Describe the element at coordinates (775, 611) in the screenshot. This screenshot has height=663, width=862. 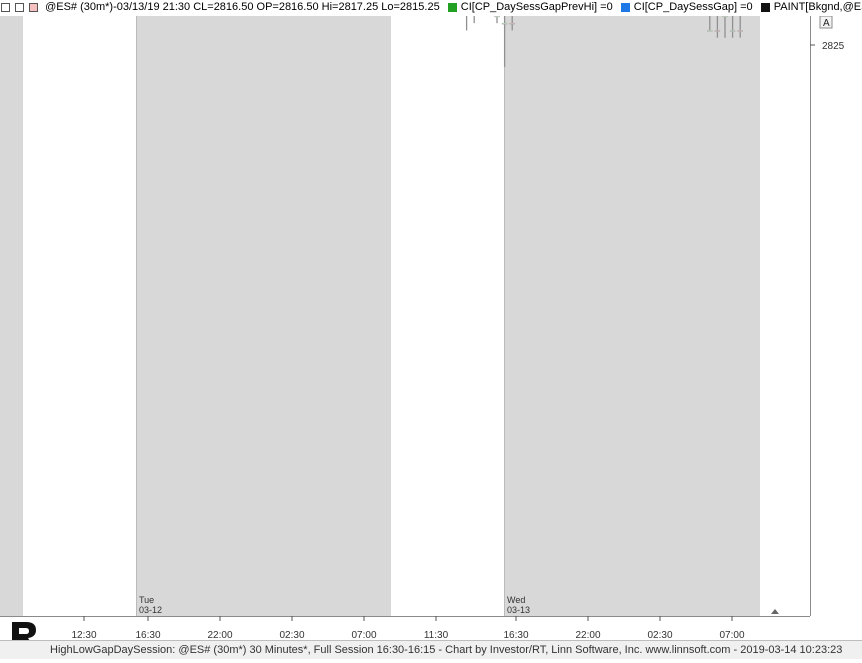
I see `scroll-end-triangle` at that location.